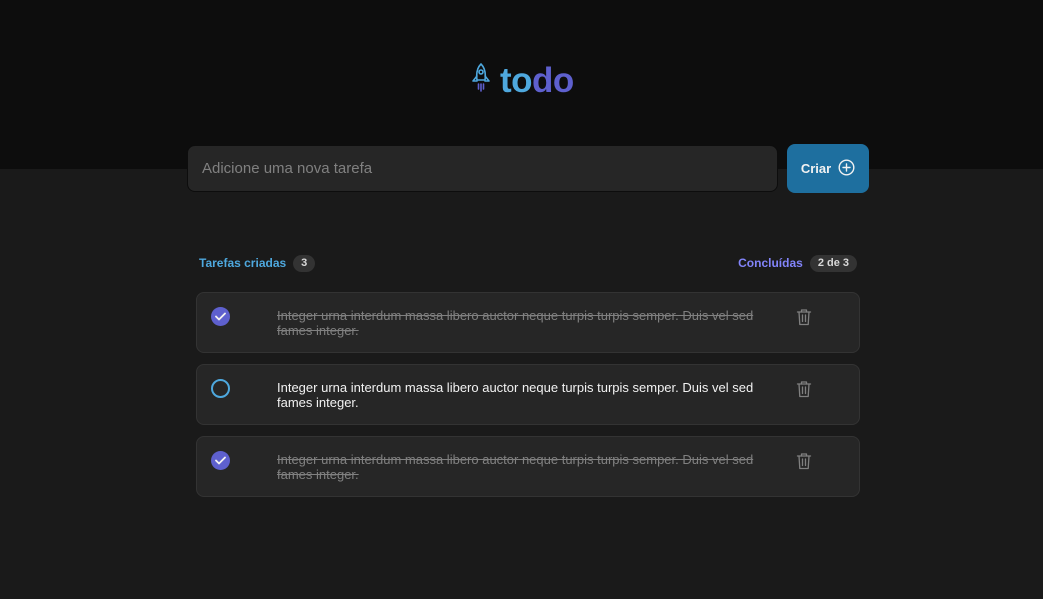 This screenshot has height=599, width=1043. I want to click on created-tasks-stat: Tarefas criadas 3, so click(257, 263).